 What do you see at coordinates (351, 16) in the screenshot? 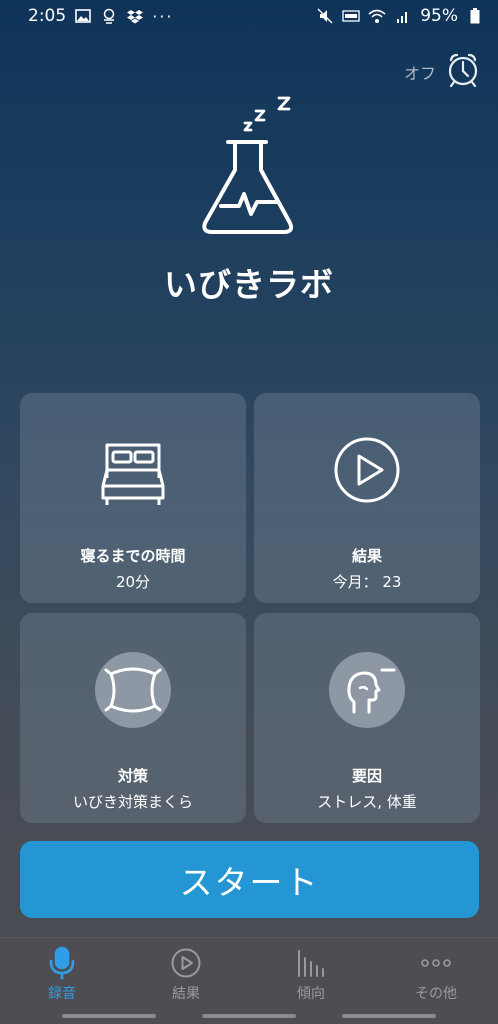
I see `volte-icon` at bounding box center [351, 16].